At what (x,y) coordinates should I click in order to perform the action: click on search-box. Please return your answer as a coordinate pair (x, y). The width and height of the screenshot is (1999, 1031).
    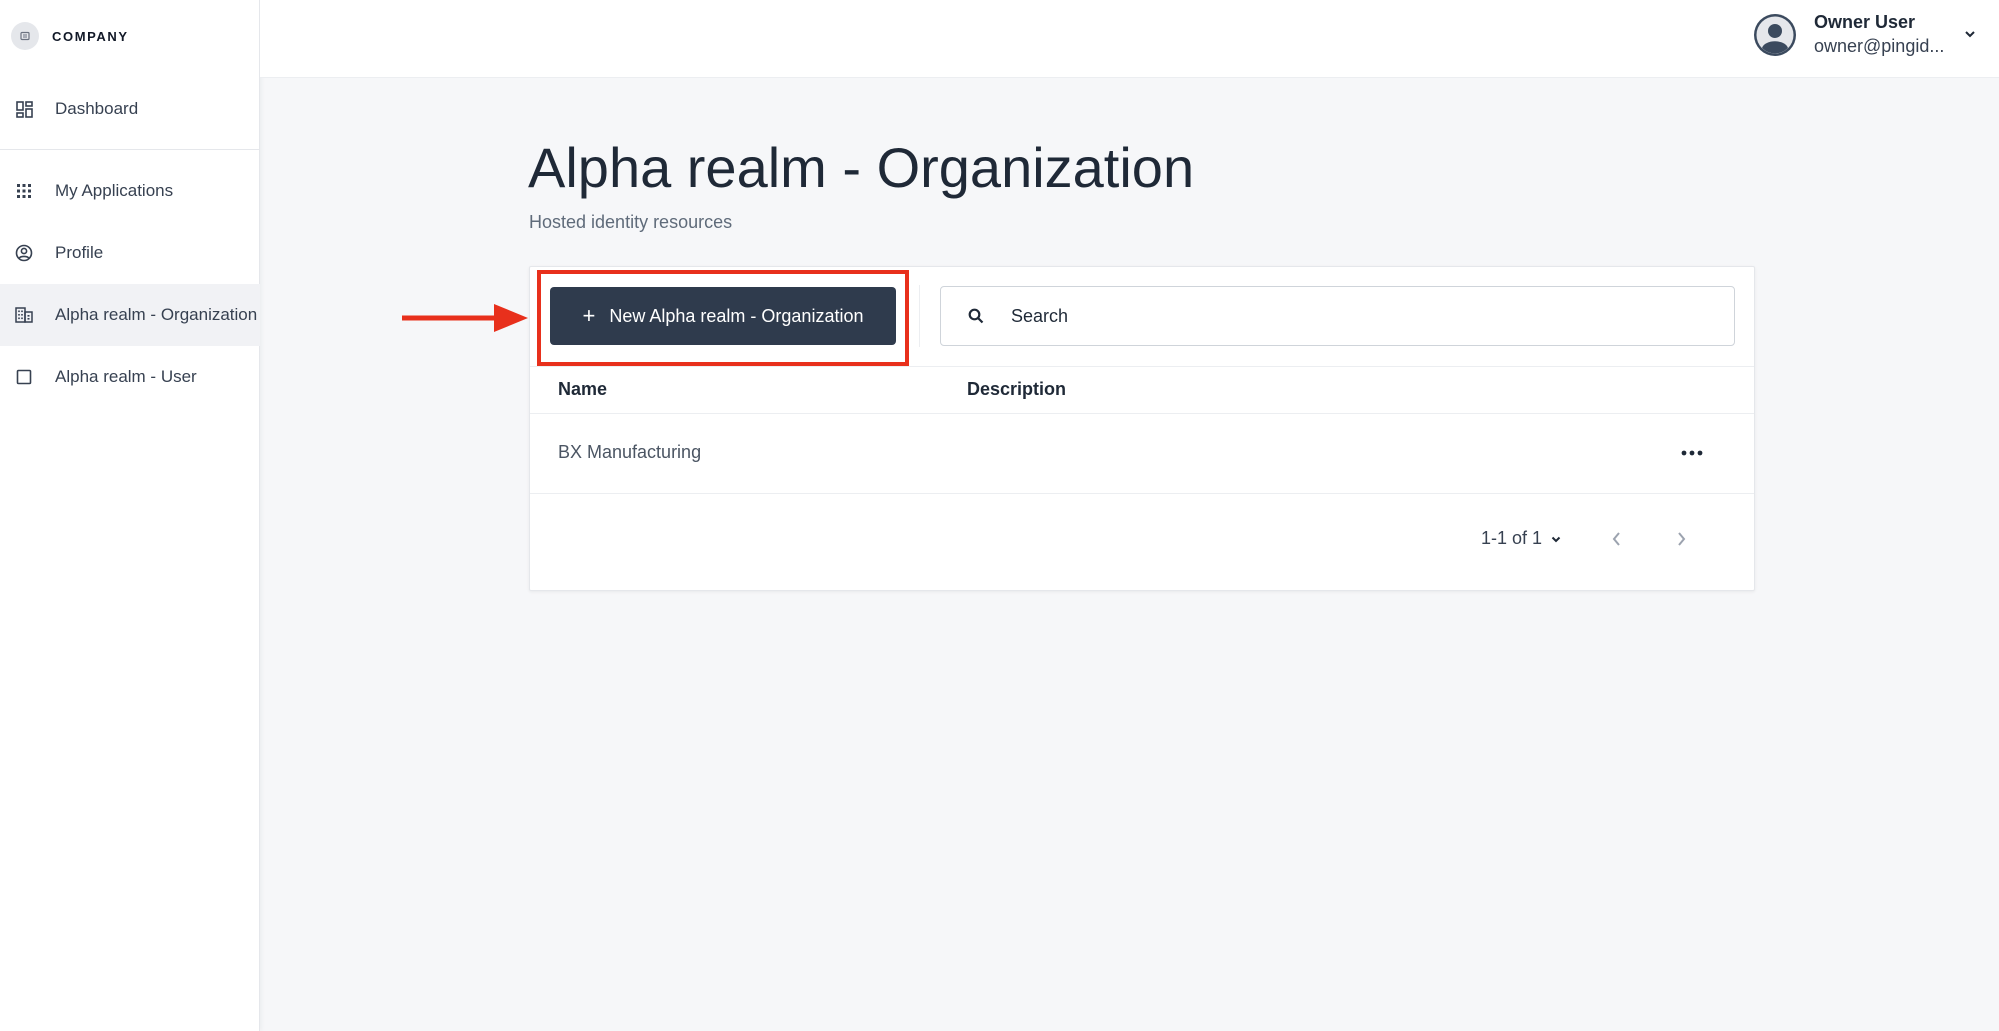
    Looking at the image, I should click on (1337, 316).